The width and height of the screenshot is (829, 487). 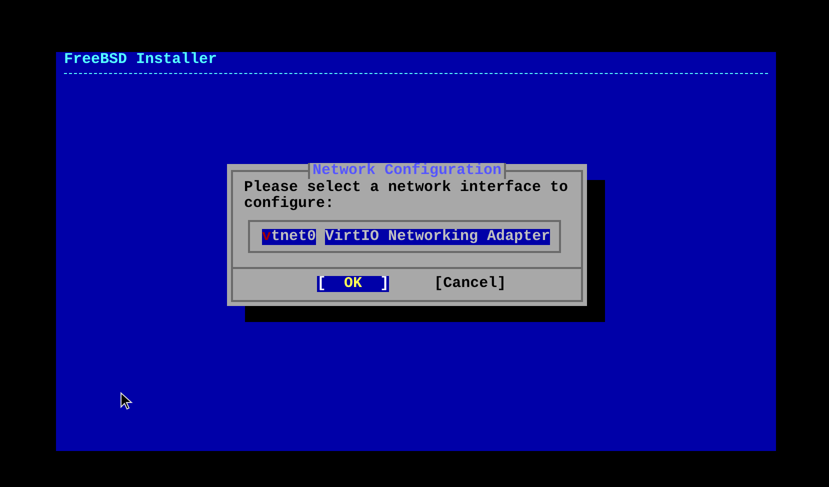 What do you see at coordinates (470, 284) in the screenshot?
I see `dialog-button: [Cancel]` at bounding box center [470, 284].